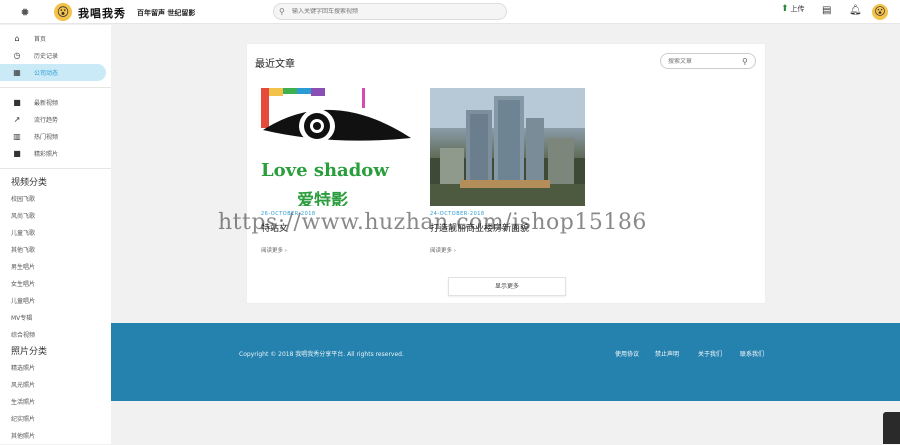  What do you see at coordinates (507, 227) in the screenshot?
I see `article-title: 打造靓丽商业楼房新面貌` at bounding box center [507, 227].